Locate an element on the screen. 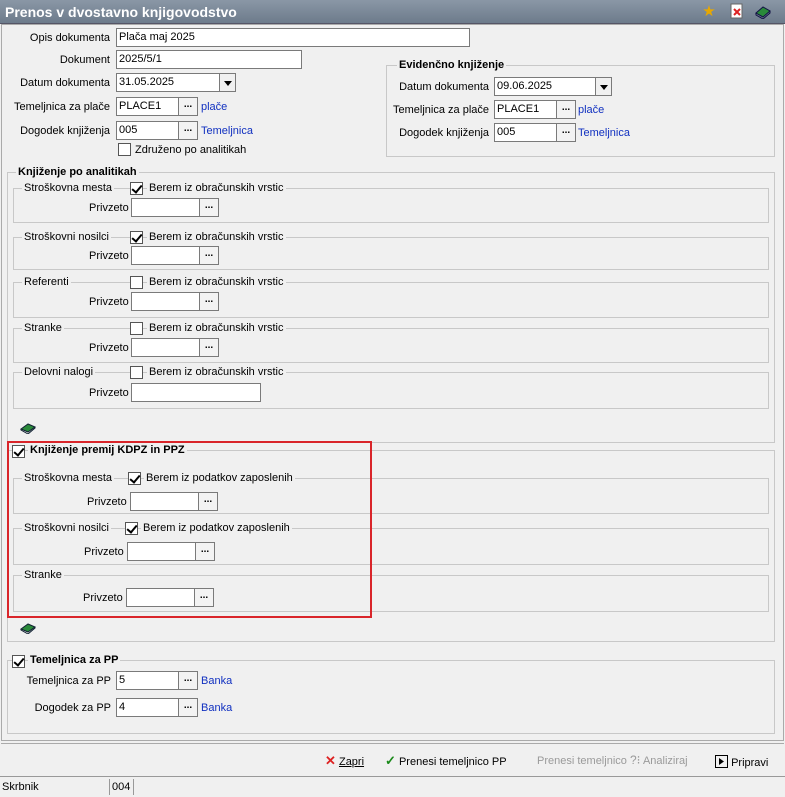 This screenshot has height=797, width=785. temeljnica-label: Temeljnica za plače is located at coordinates (62, 107).